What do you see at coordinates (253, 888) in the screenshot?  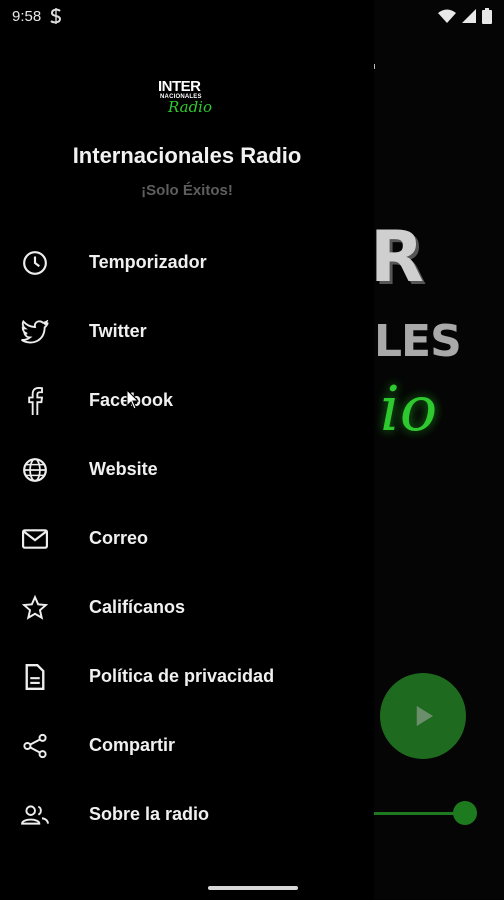 I see `gesture-nav-handle` at bounding box center [253, 888].